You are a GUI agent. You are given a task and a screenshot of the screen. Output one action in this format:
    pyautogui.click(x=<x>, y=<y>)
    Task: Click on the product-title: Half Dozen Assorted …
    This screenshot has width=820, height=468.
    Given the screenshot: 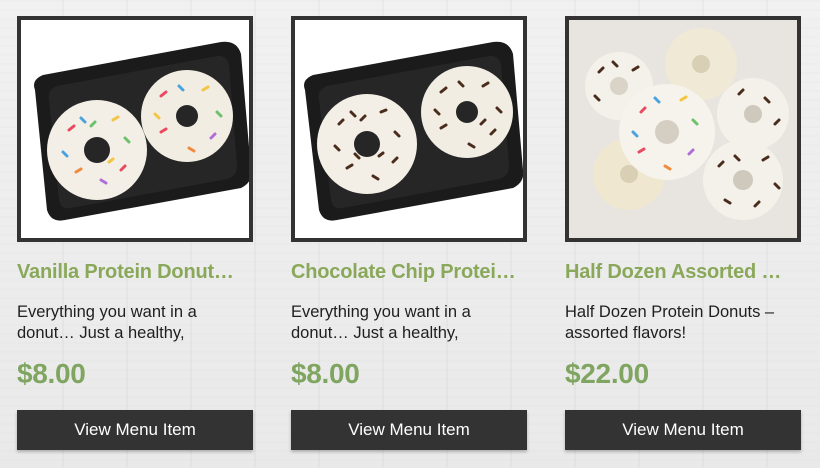 What is the action you would take?
    pyautogui.click(x=683, y=272)
    